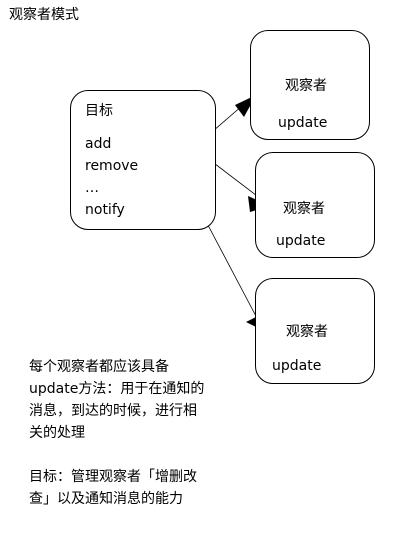  I want to click on note-line: 目标：管理观察者「增删改, so click(113, 477).